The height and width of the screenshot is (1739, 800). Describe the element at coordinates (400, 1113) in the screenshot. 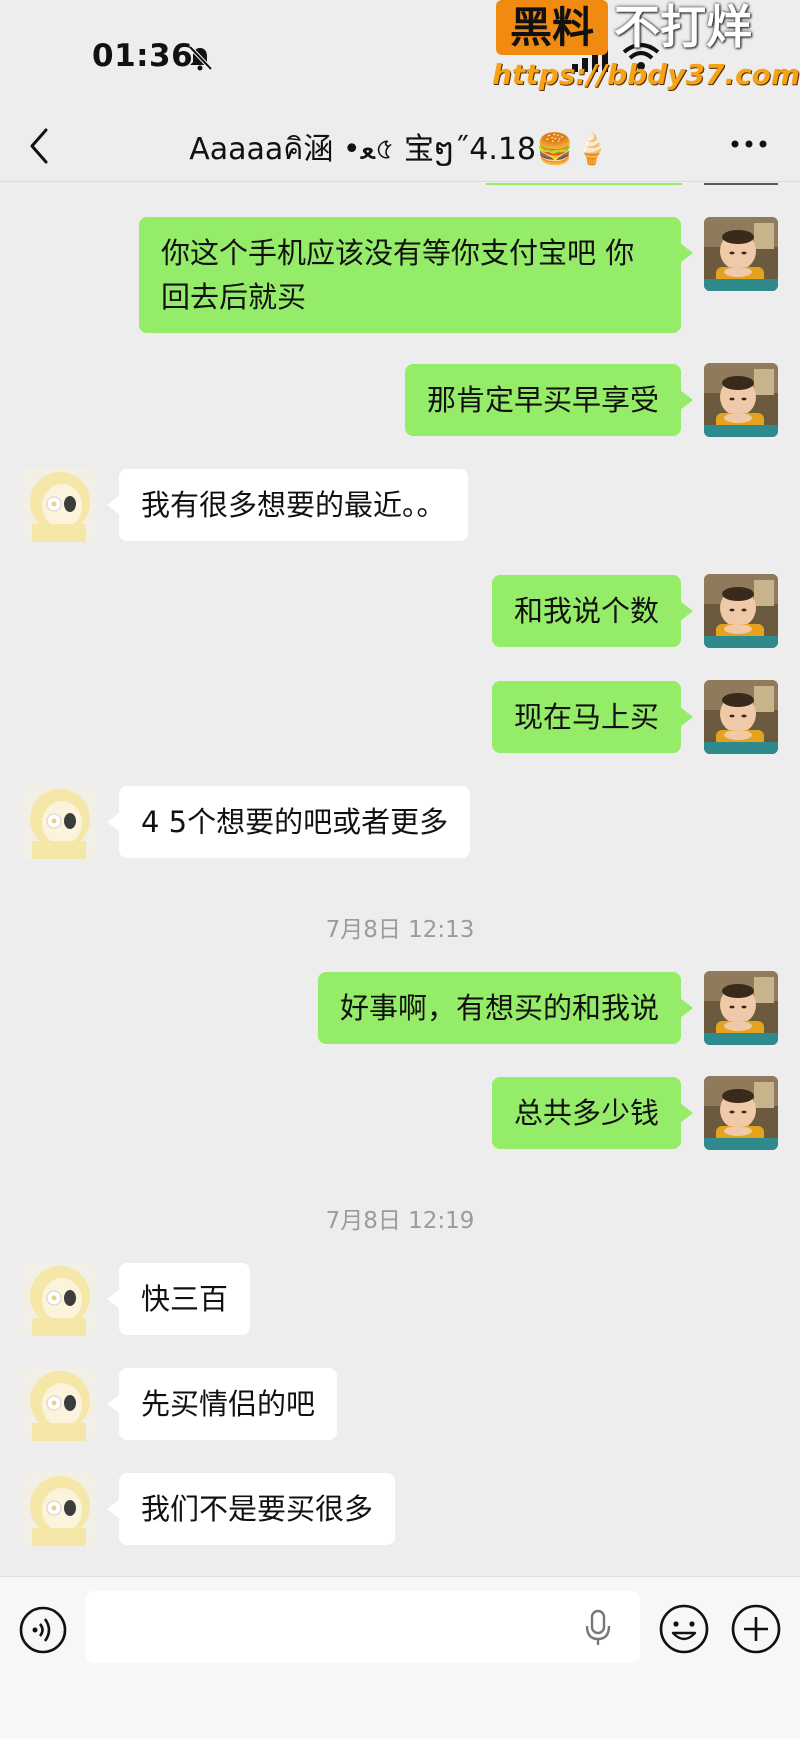

I see `message-row: 总共多少钱` at that location.